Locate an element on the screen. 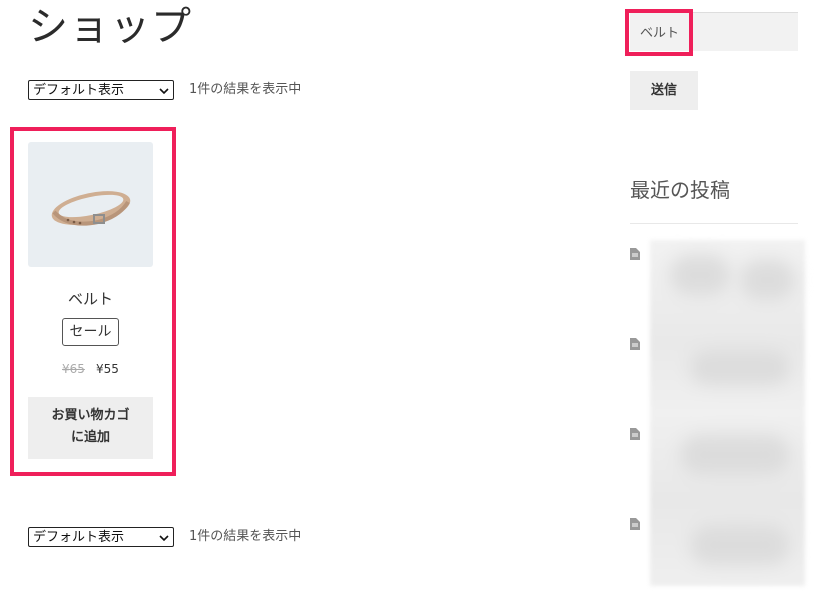 Image resolution: width=814 pixels, height=596 pixels. price-sale: ¥55 is located at coordinates (107, 369).